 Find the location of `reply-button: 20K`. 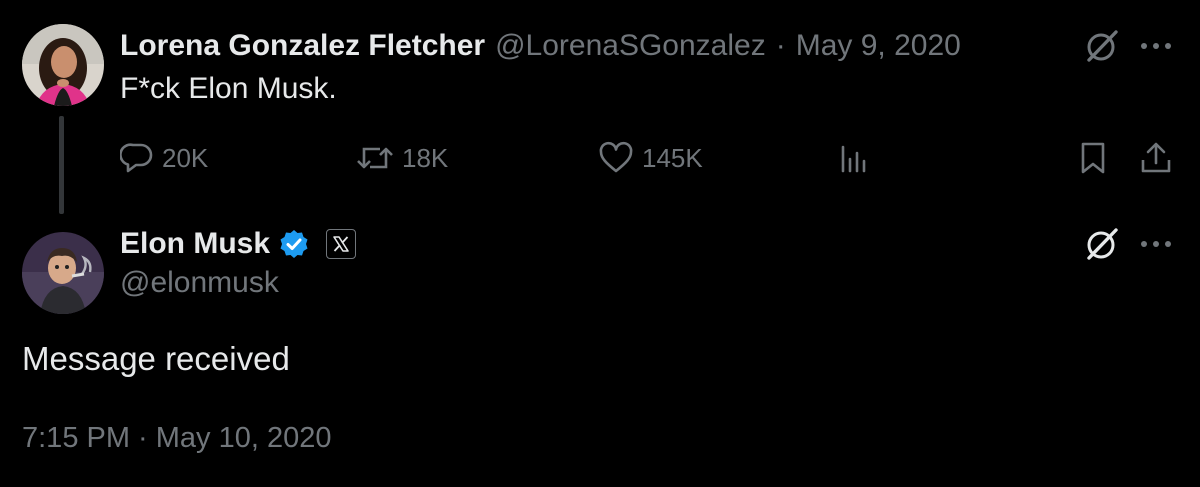

reply-button: 20K is located at coordinates (164, 158).